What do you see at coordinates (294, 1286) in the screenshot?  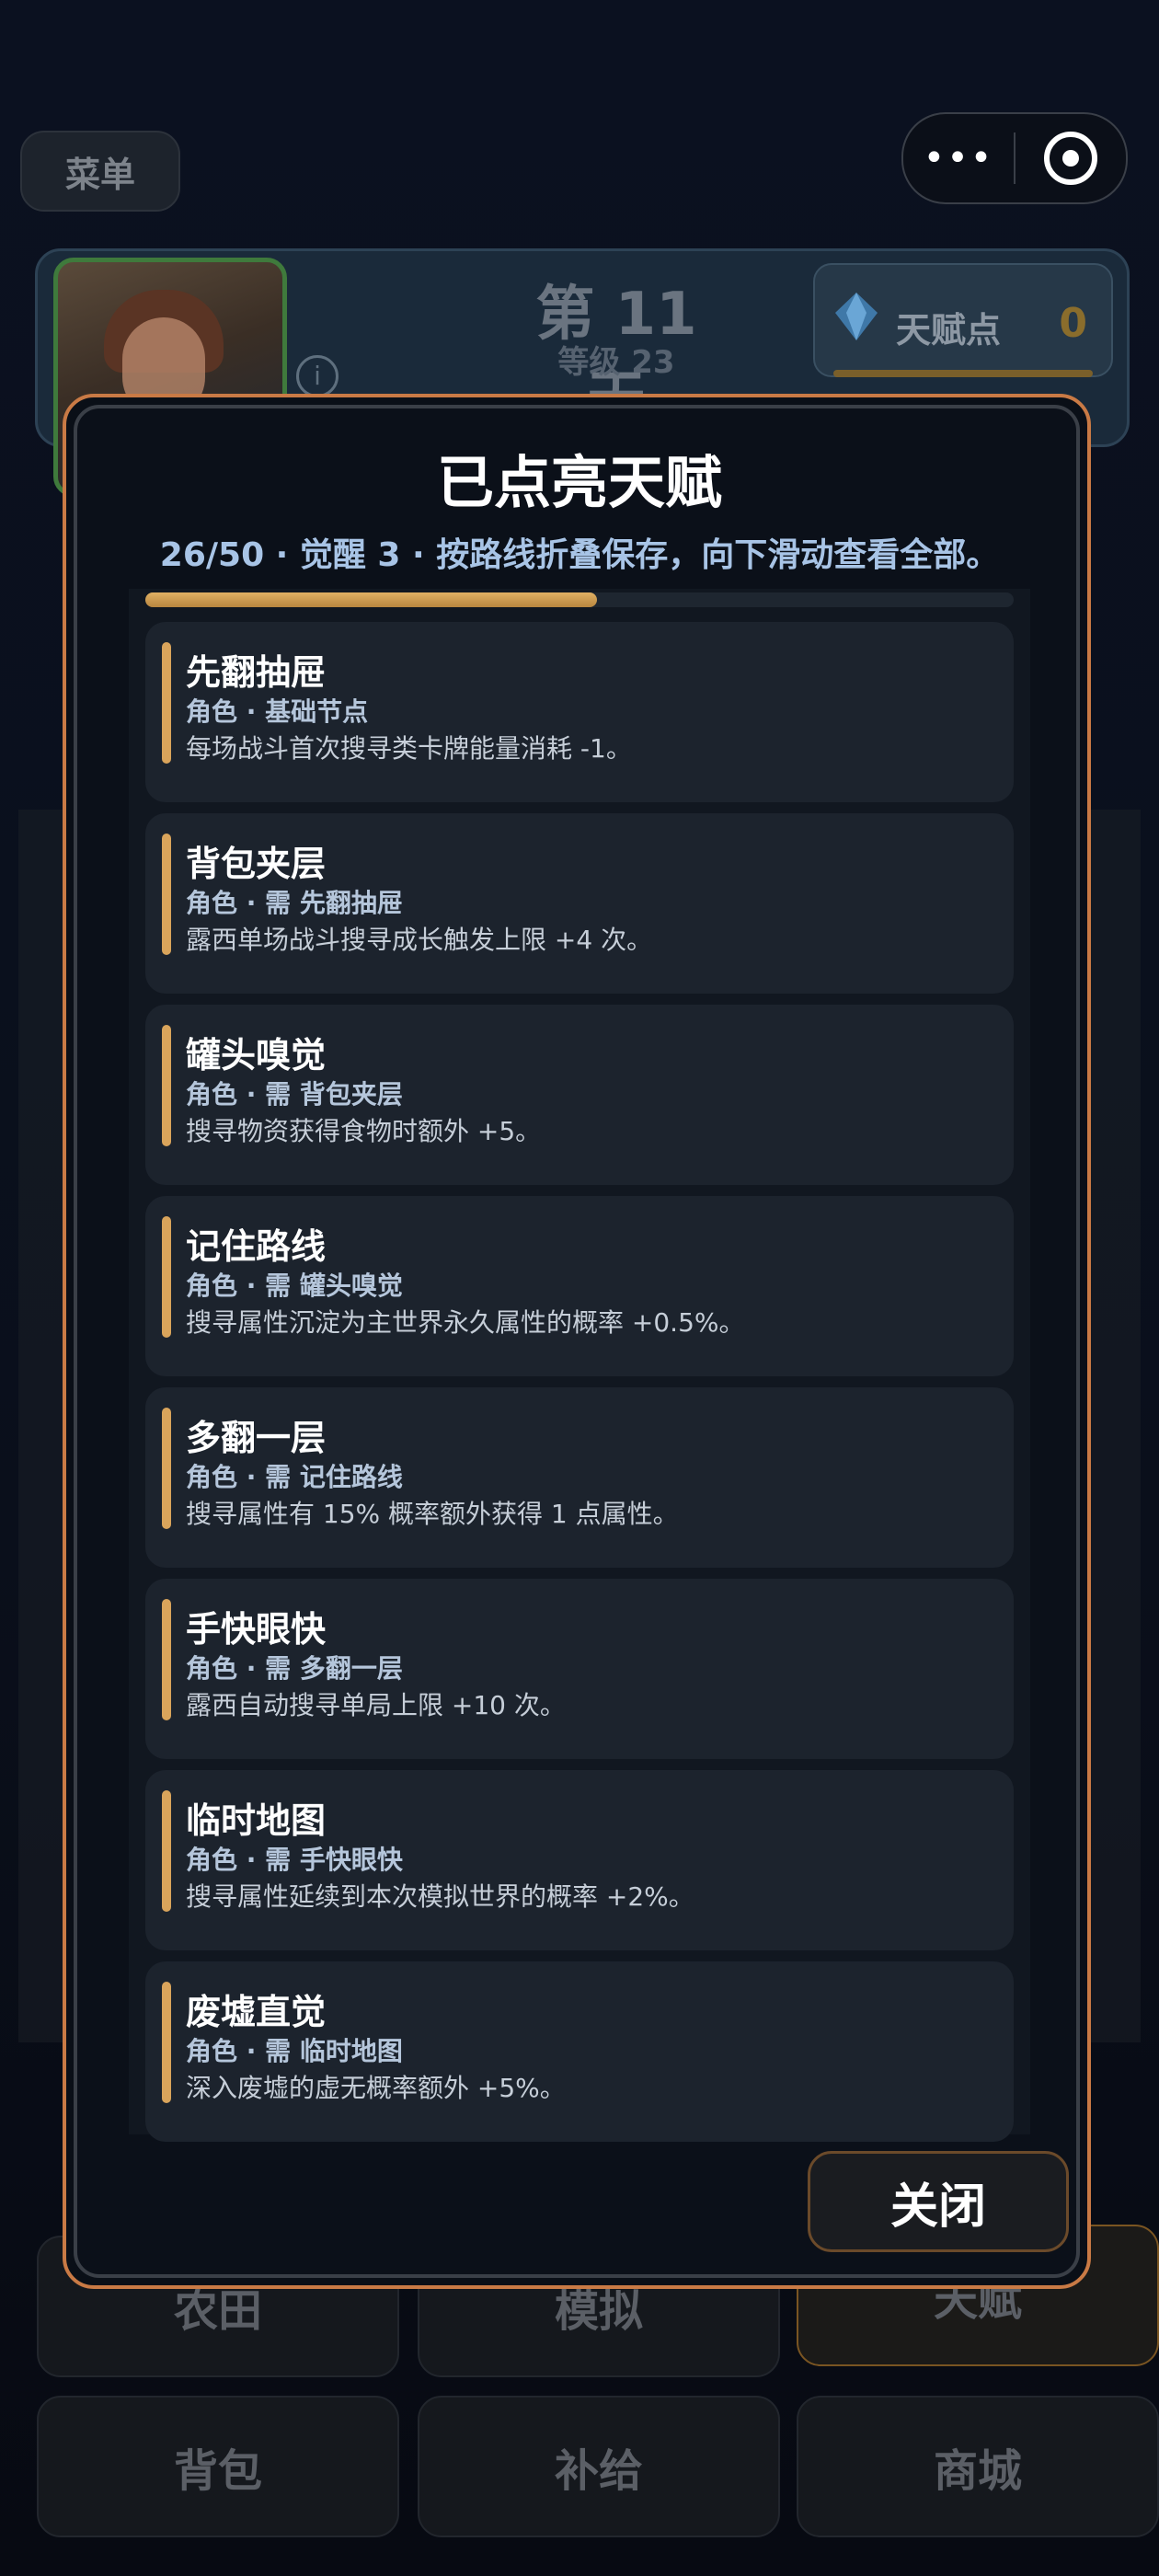 I see `talent-meta: 角色 · 需 罐头嗅觉` at bounding box center [294, 1286].